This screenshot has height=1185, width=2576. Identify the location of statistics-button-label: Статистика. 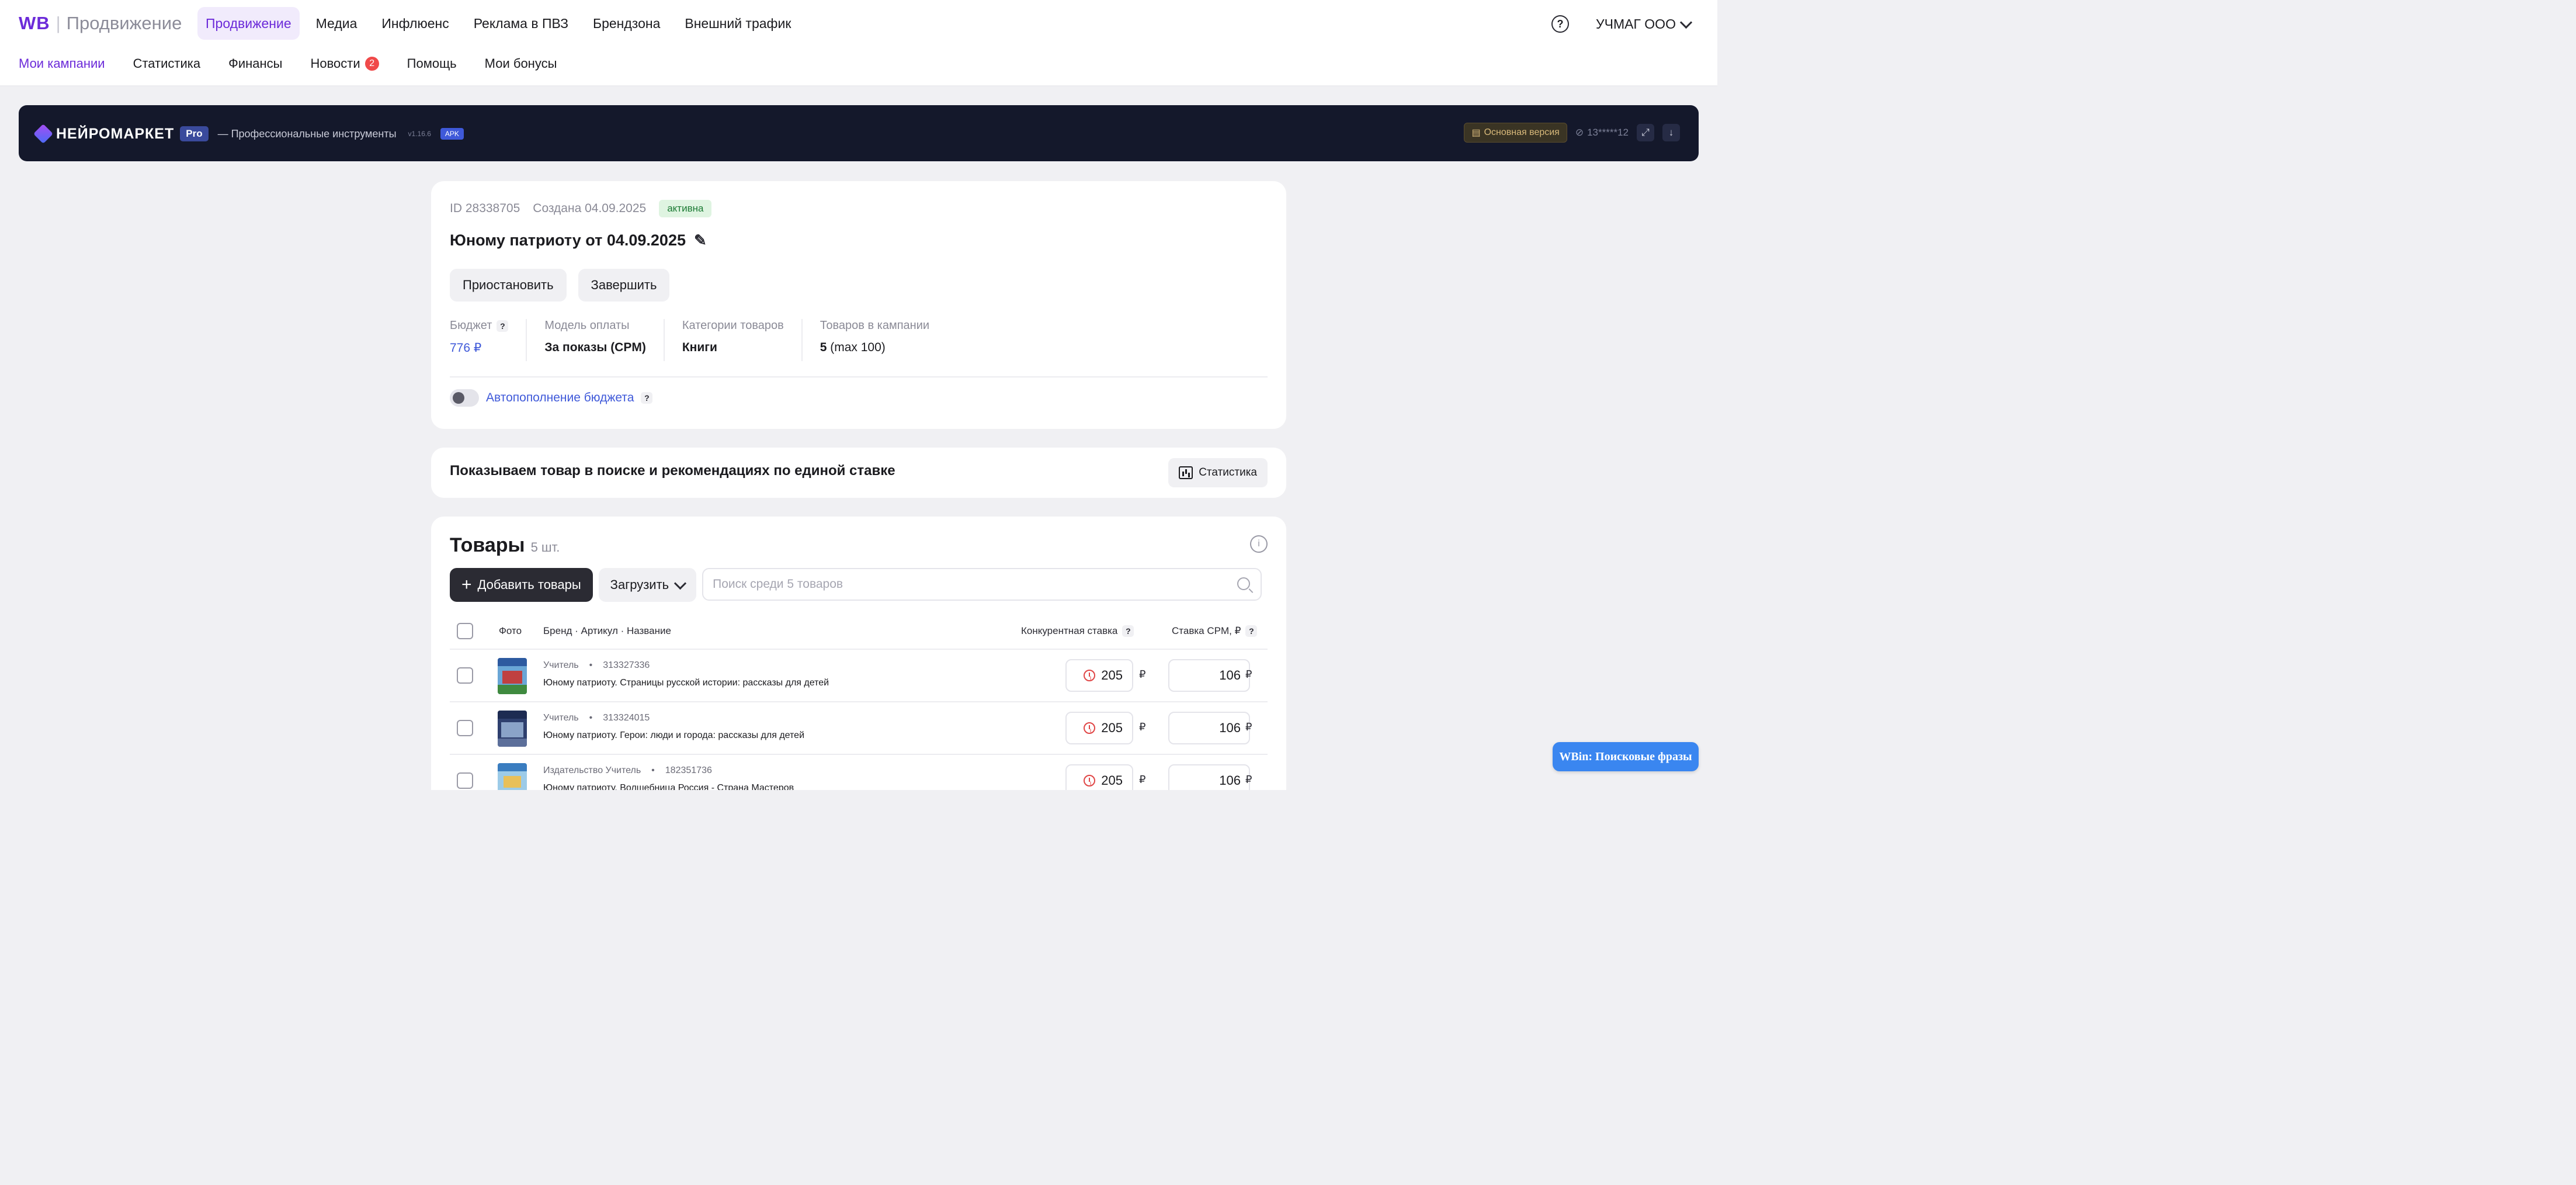
(1228, 472).